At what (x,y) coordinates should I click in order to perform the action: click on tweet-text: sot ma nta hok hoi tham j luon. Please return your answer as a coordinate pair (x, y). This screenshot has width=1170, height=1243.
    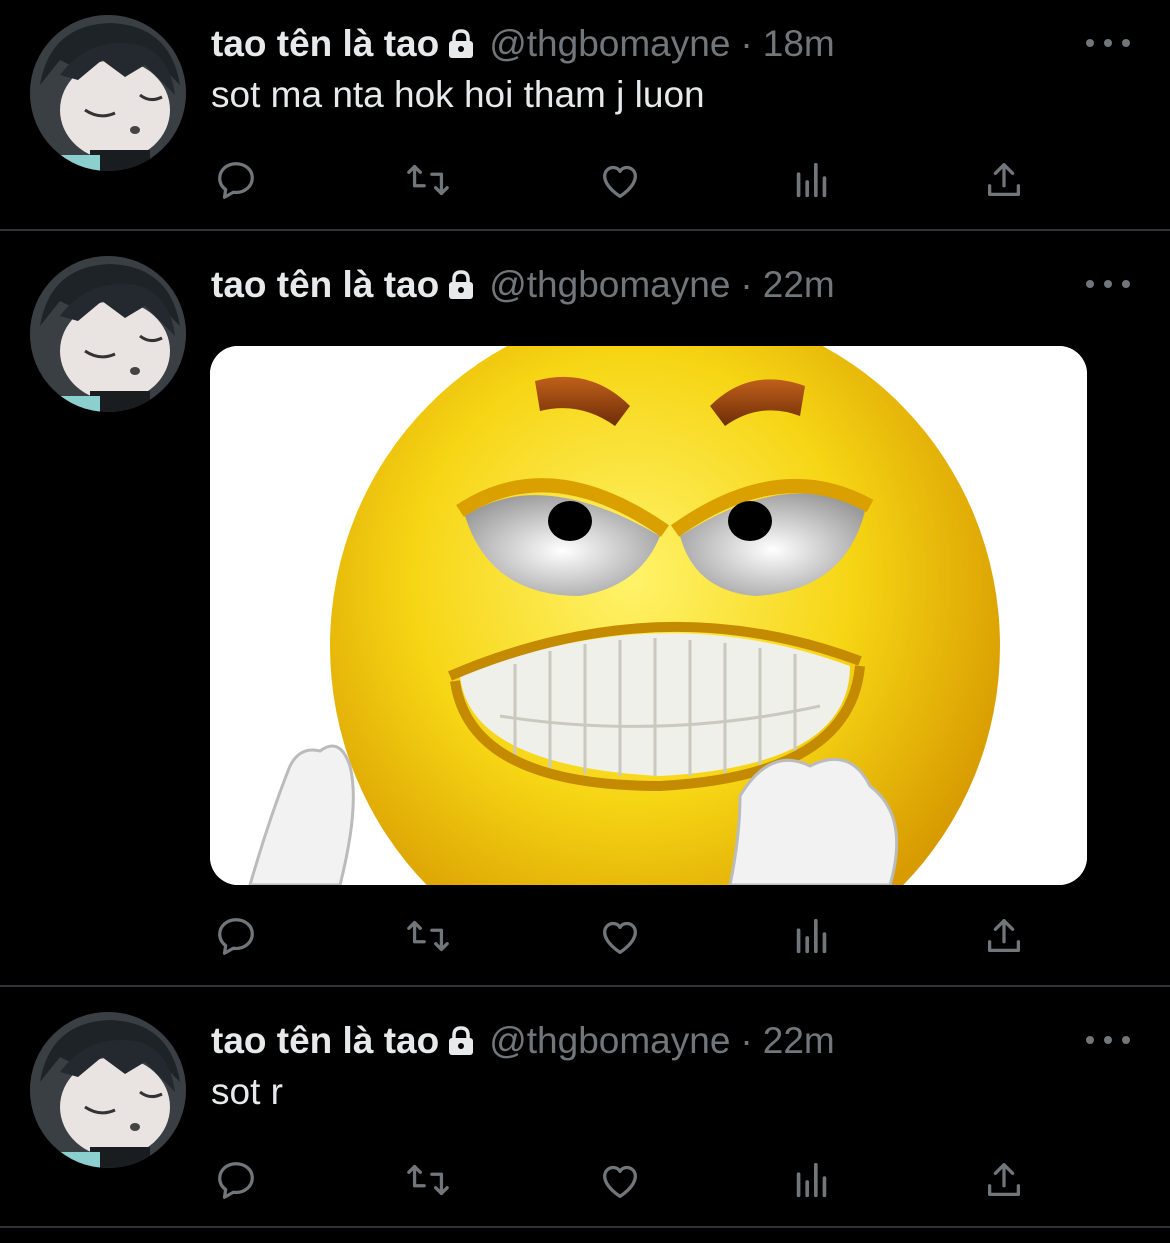
    Looking at the image, I should click on (458, 94).